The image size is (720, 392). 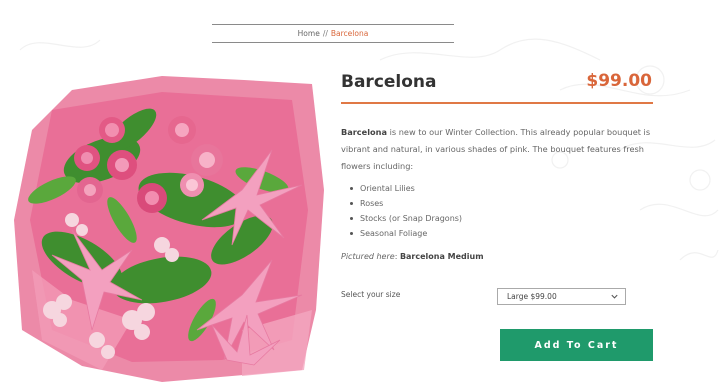 I want to click on list-item: Oriental Lilies, so click(x=498, y=188).